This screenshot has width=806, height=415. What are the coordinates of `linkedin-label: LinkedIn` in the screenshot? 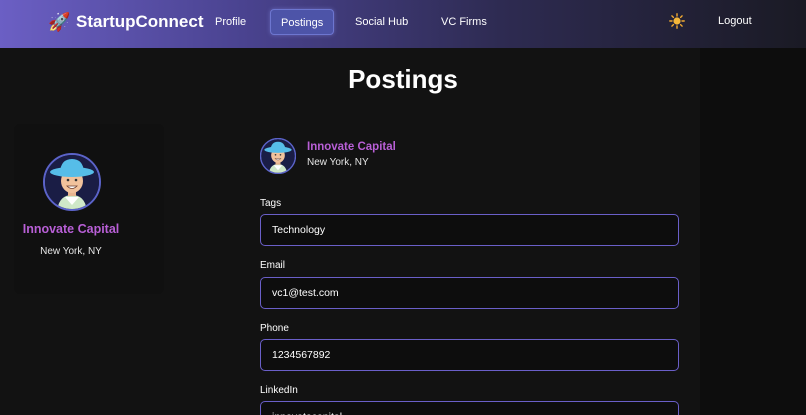 It's located at (279, 390).